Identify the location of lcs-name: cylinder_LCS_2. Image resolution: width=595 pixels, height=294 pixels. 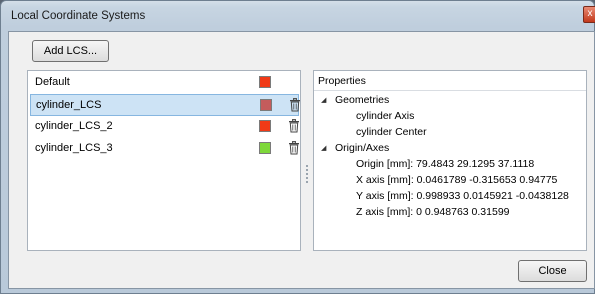
(74, 126).